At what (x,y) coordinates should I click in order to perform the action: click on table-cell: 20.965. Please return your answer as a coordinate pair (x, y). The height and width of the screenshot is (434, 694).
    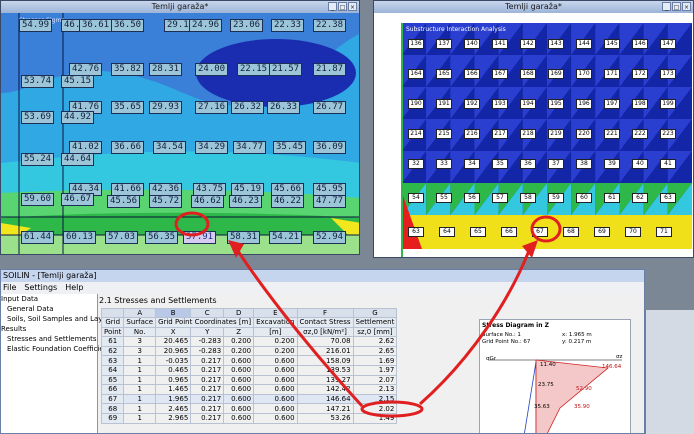
    Looking at the image, I should click on (173, 351).